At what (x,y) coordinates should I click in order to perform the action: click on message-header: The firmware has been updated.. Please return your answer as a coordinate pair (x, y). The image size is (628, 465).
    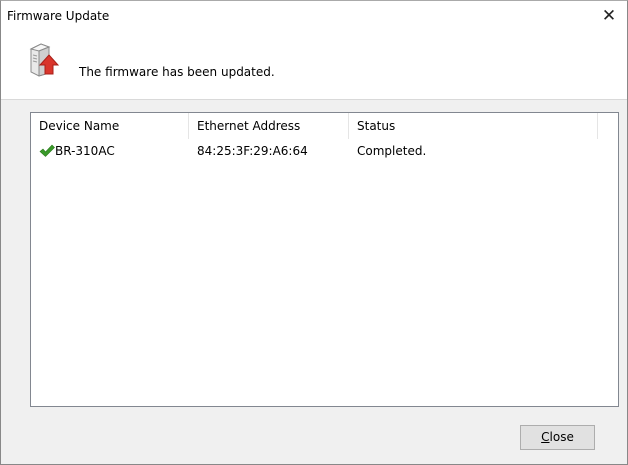
    Looking at the image, I should click on (314, 65).